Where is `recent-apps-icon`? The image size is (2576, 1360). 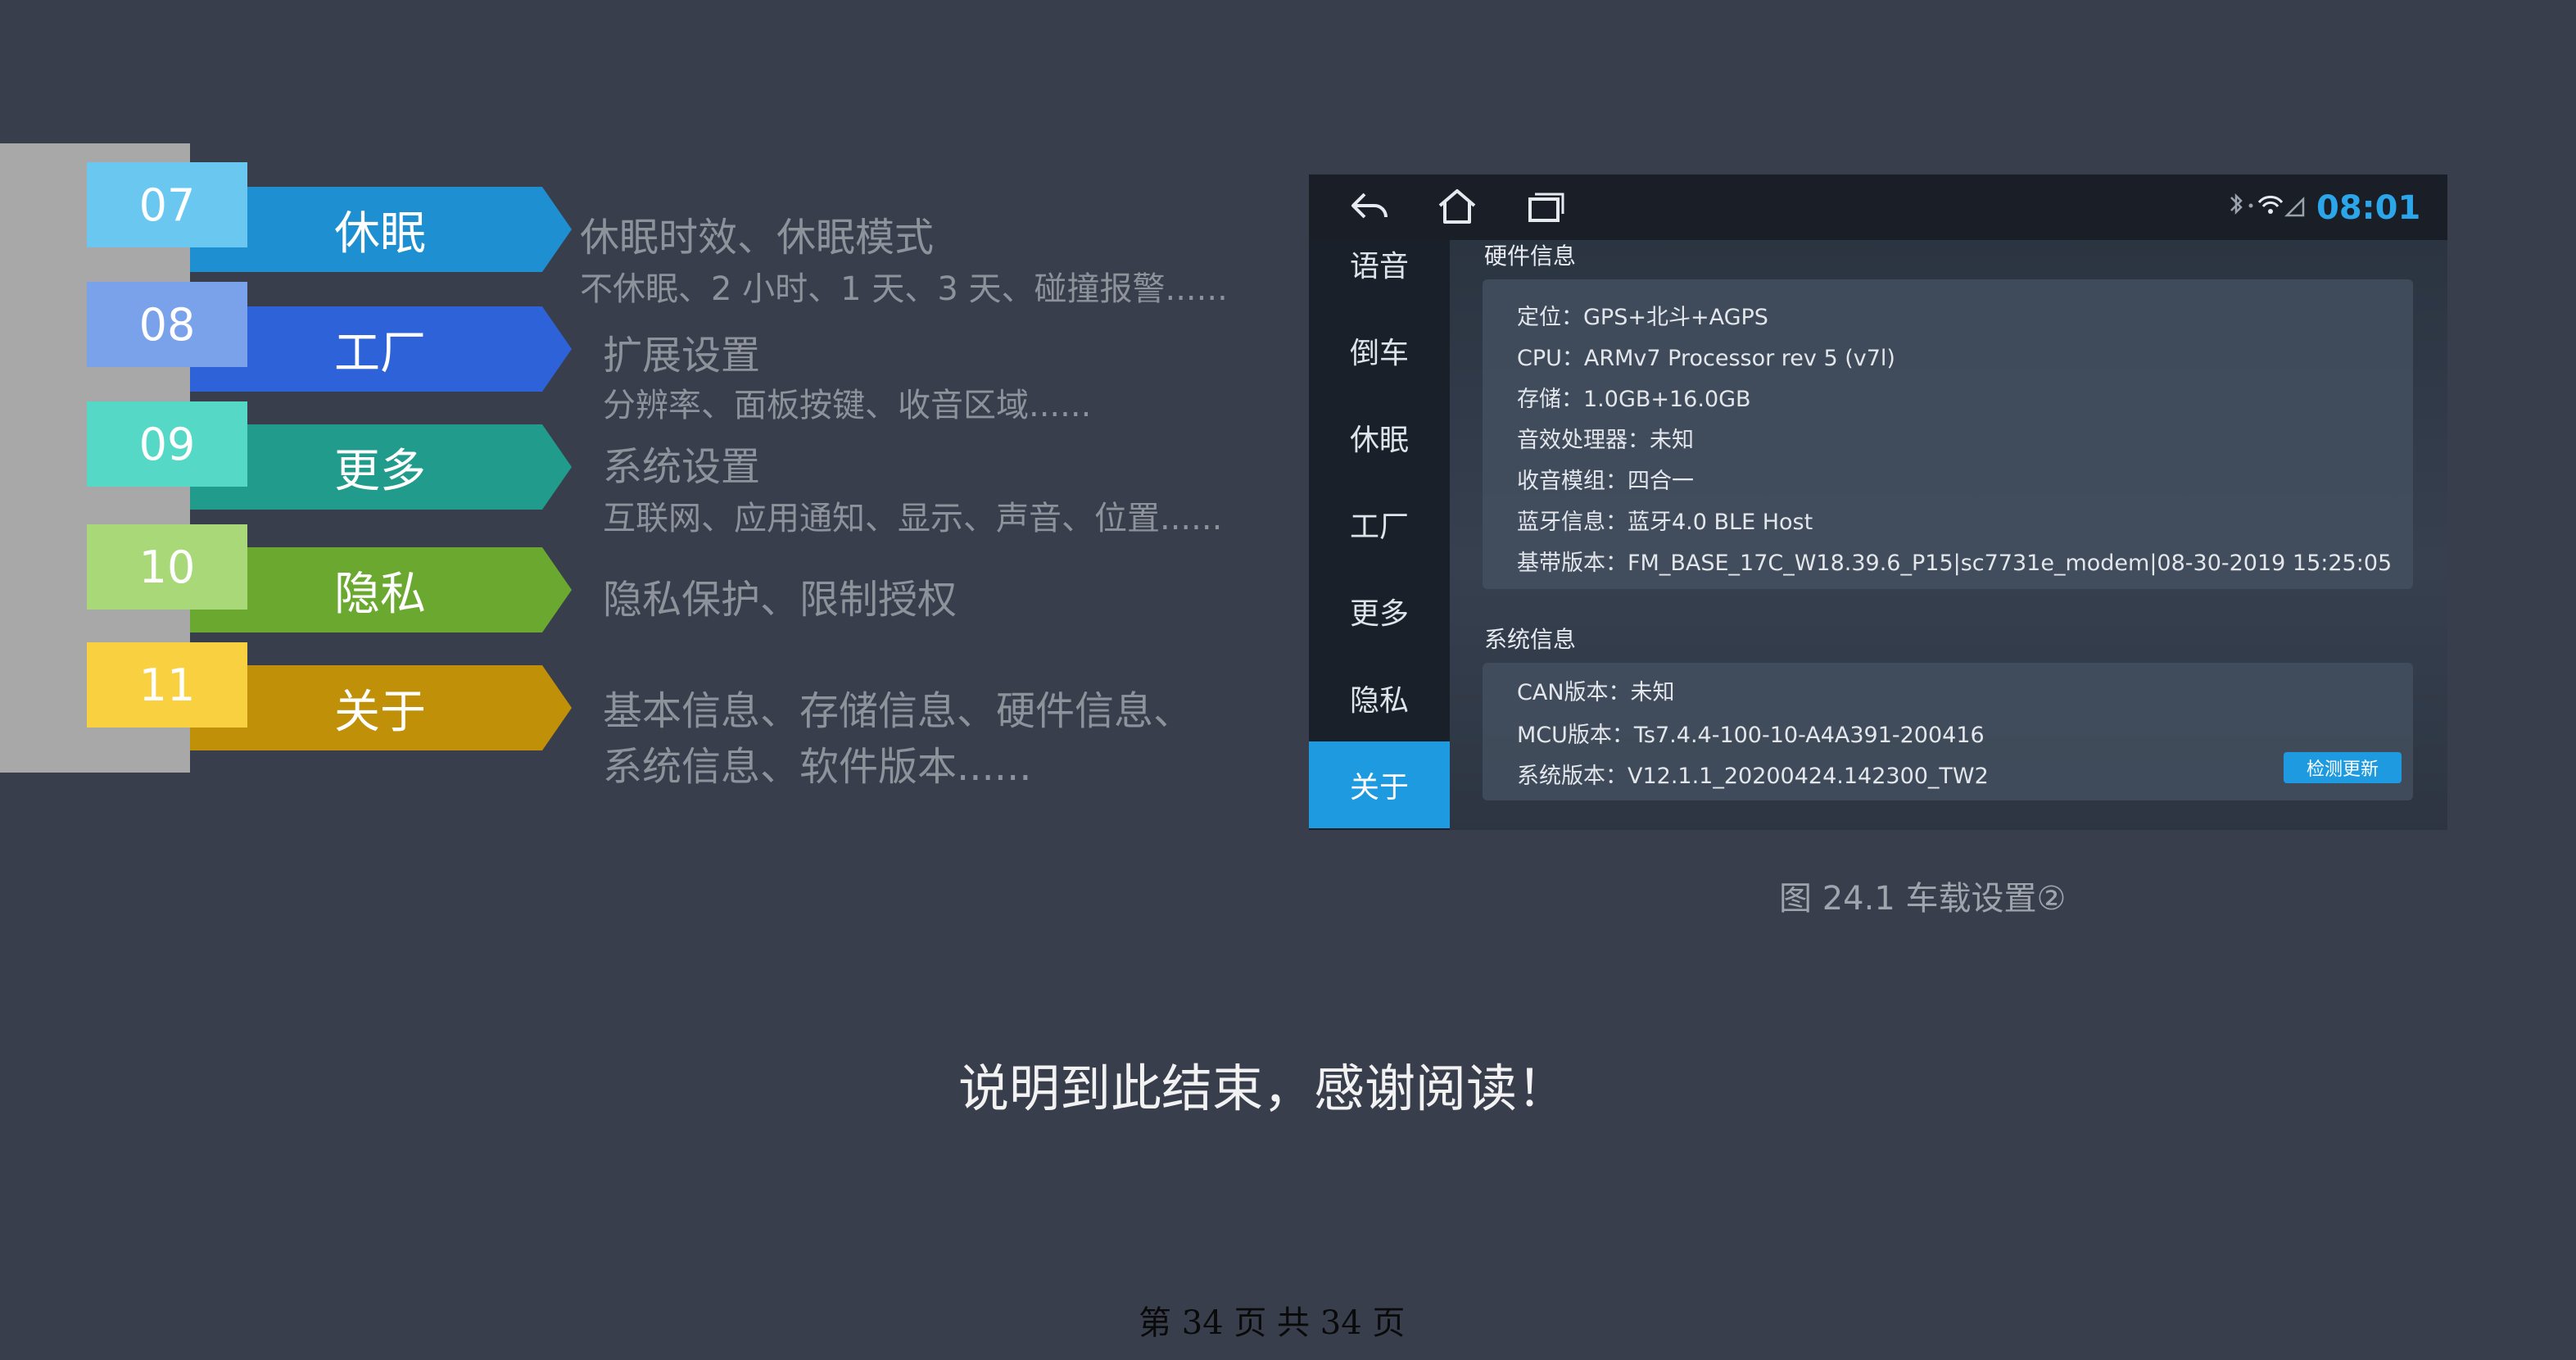
recent-apps-icon is located at coordinates (1545, 207).